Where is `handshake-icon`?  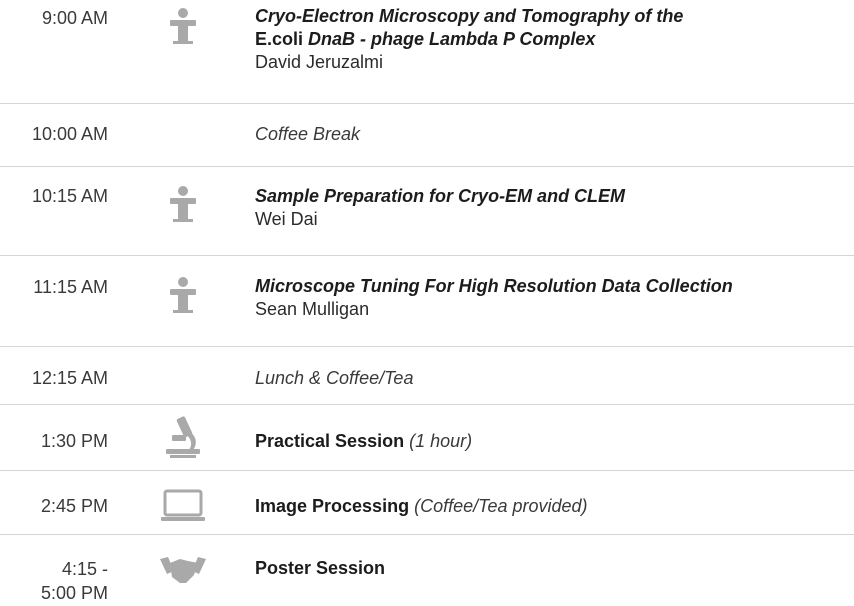
handshake-icon is located at coordinates (183, 573).